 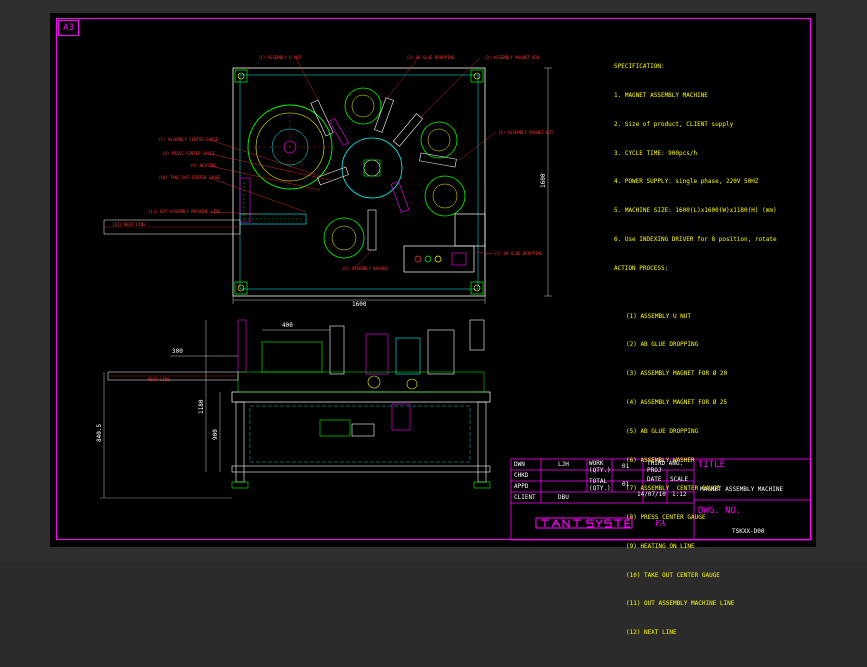 What do you see at coordinates (748, 531) in the screenshot?
I see `tb-dwg-no-value: TSKXX-D00` at bounding box center [748, 531].